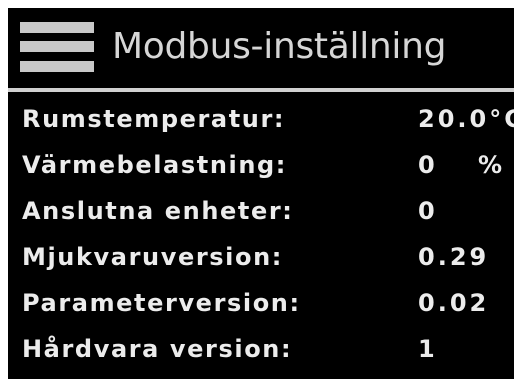 The image size is (522, 387). Describe the element at coordinates (152, 257) in the screenshot. I see `row-label: Mjukvaruversion:` at that location.